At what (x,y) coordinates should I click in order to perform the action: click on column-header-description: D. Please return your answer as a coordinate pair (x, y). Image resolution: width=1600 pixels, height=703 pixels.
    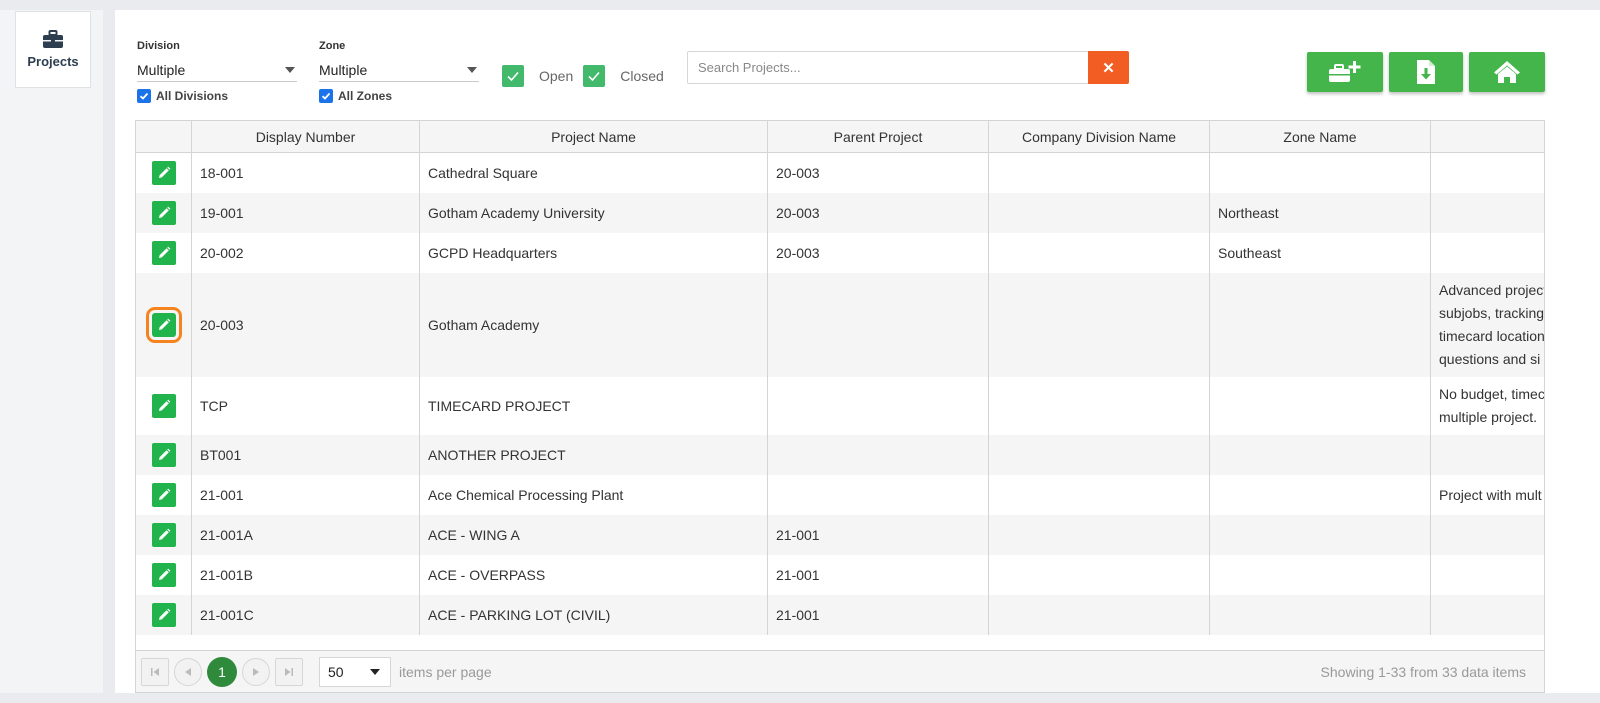
    Looking at the image, I should click on (1487, 137).